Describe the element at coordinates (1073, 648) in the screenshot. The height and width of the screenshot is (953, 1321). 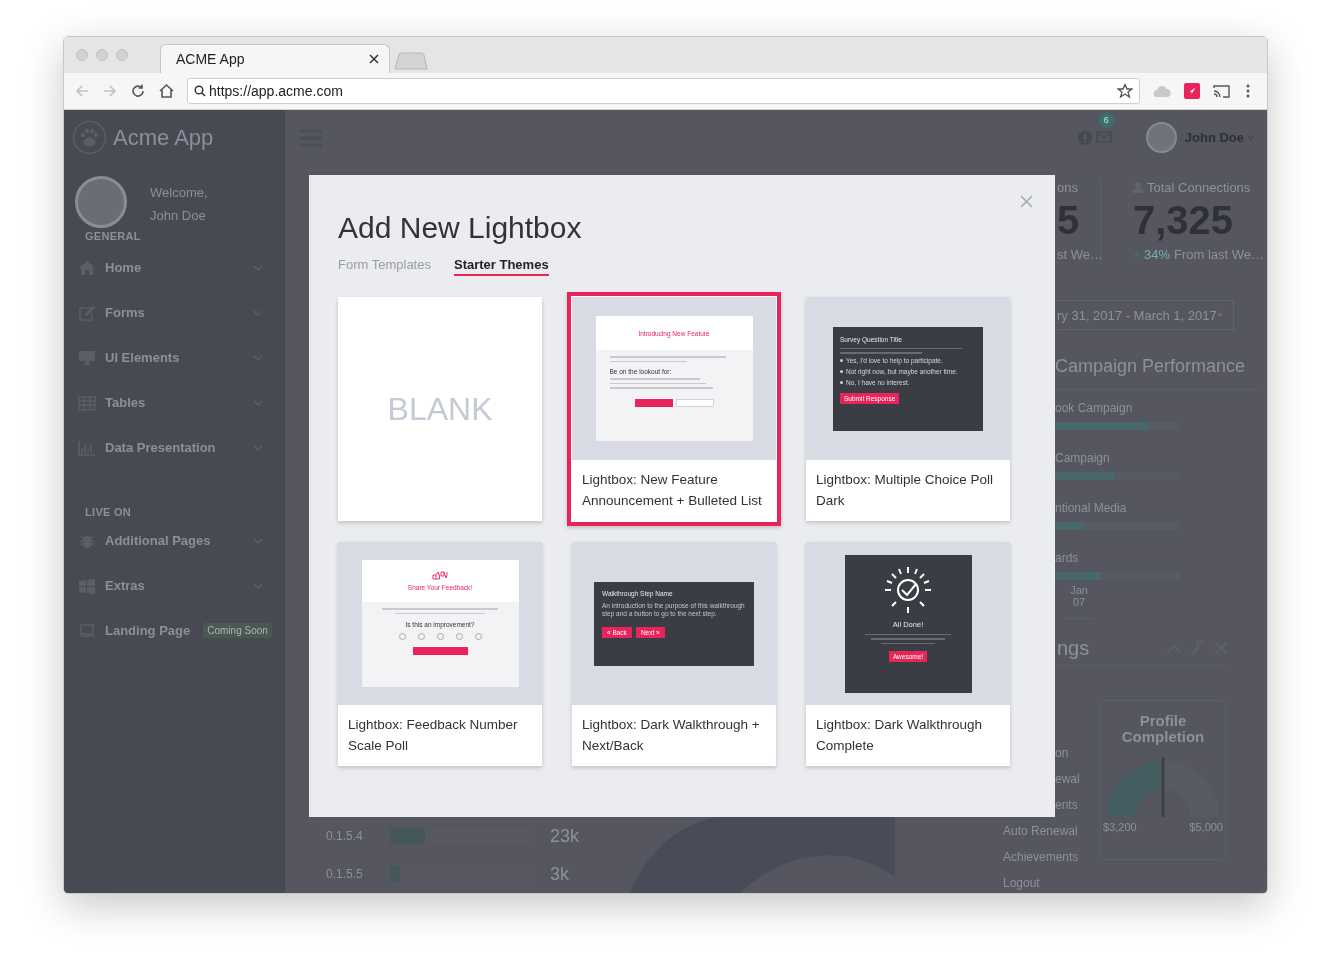
I see `panel-title: ngs` at that location.